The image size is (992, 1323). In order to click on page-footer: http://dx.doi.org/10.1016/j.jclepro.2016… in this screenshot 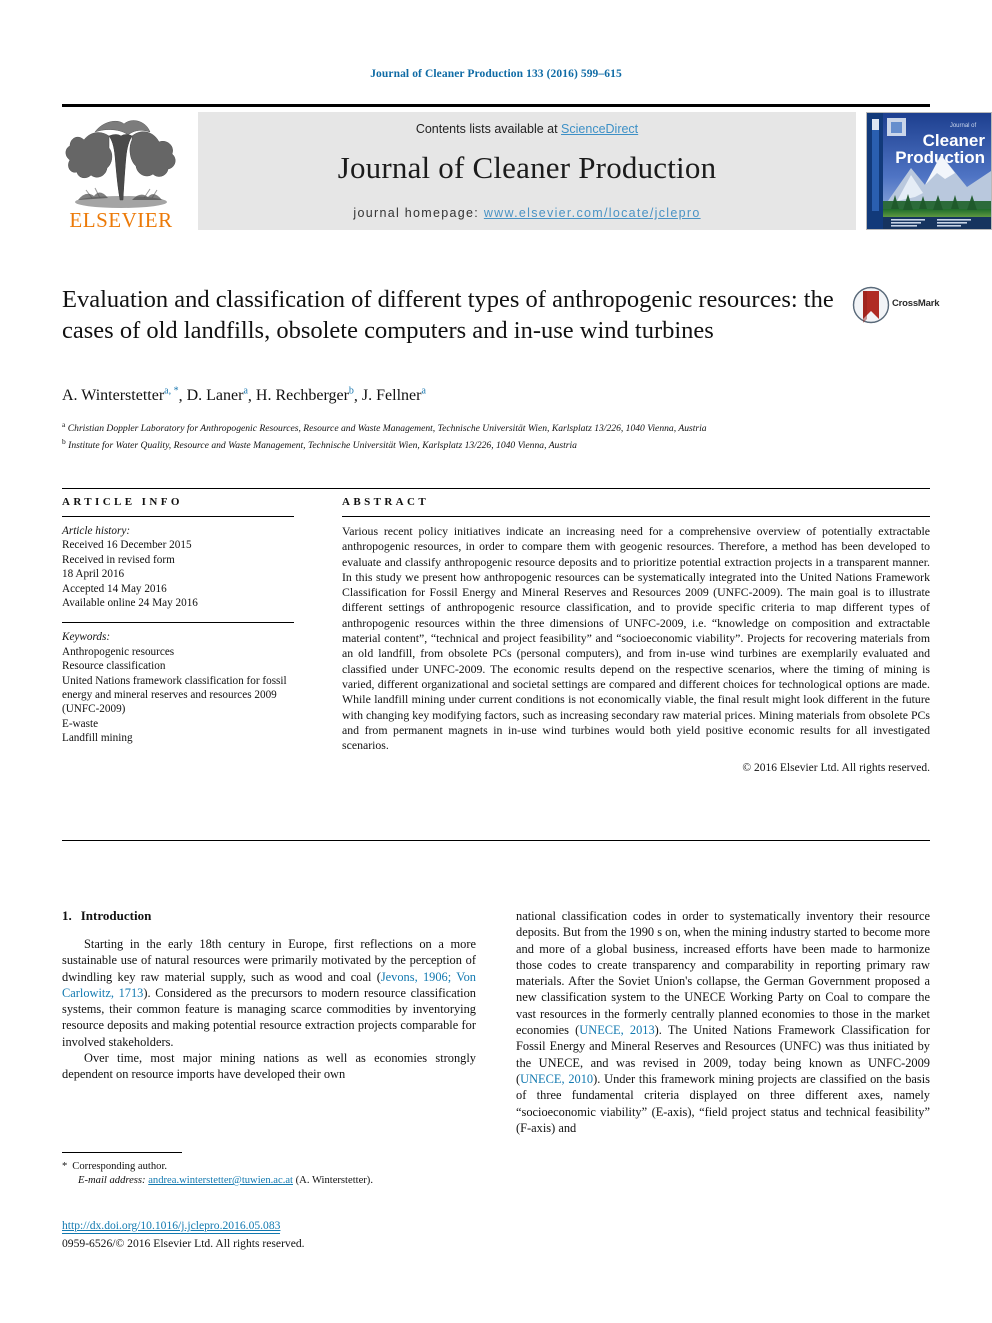, I will do `click(312, 1233)`.